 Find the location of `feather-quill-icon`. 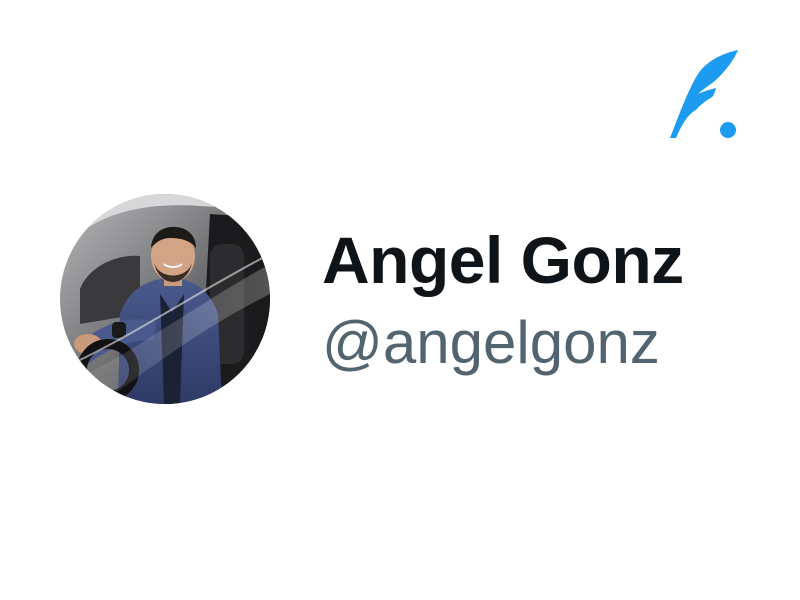

feather-quill-icon is located at coordinates (704, 94).